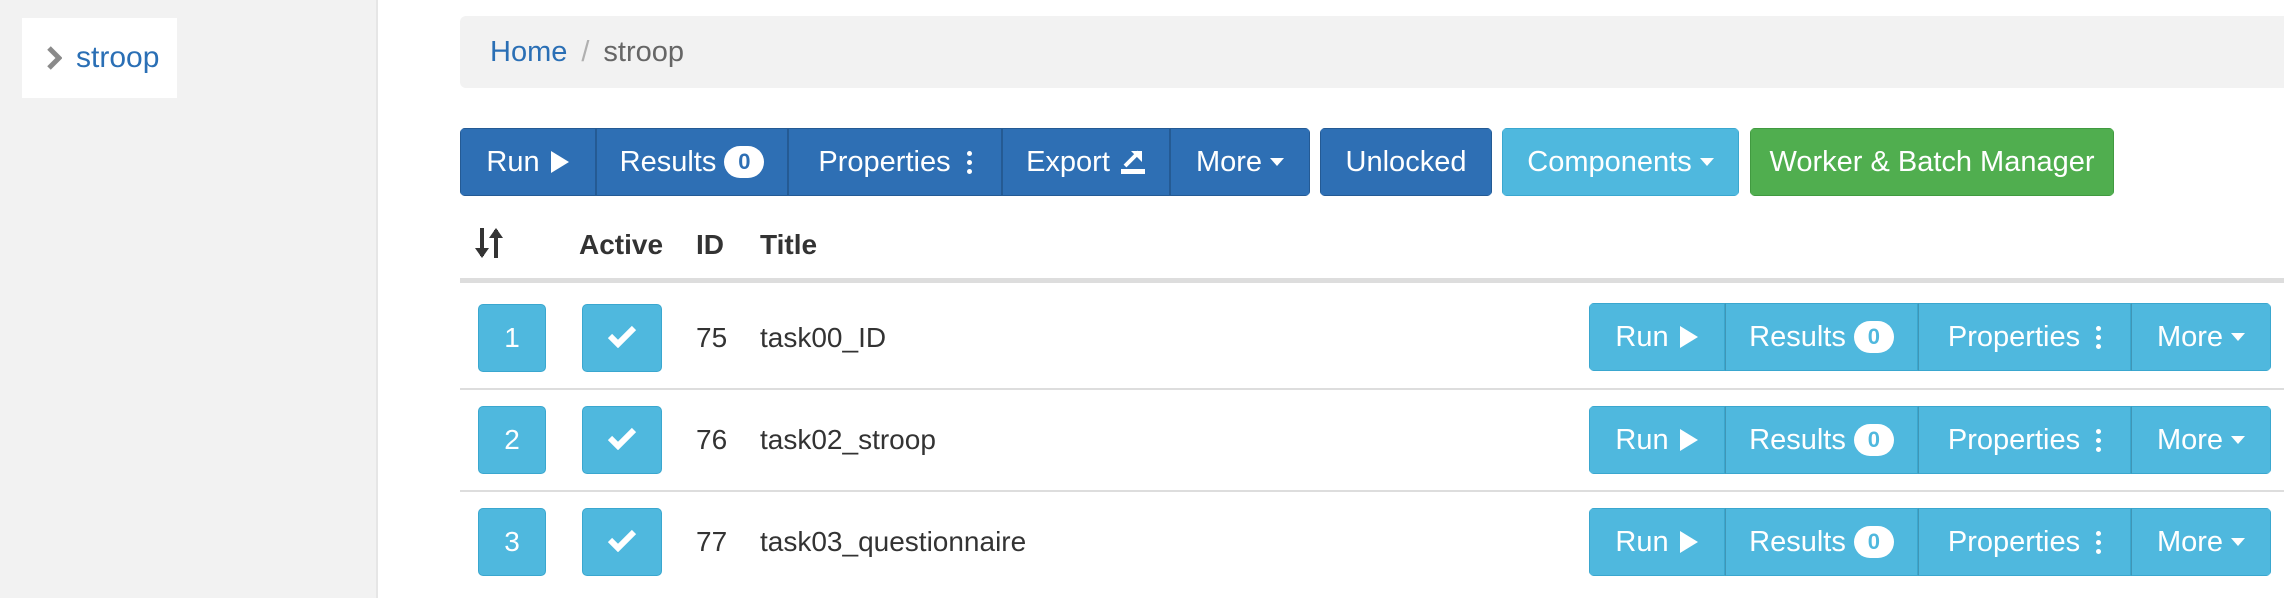  I want to click on unlocked-label: Unlocked, so click(1406, 161).